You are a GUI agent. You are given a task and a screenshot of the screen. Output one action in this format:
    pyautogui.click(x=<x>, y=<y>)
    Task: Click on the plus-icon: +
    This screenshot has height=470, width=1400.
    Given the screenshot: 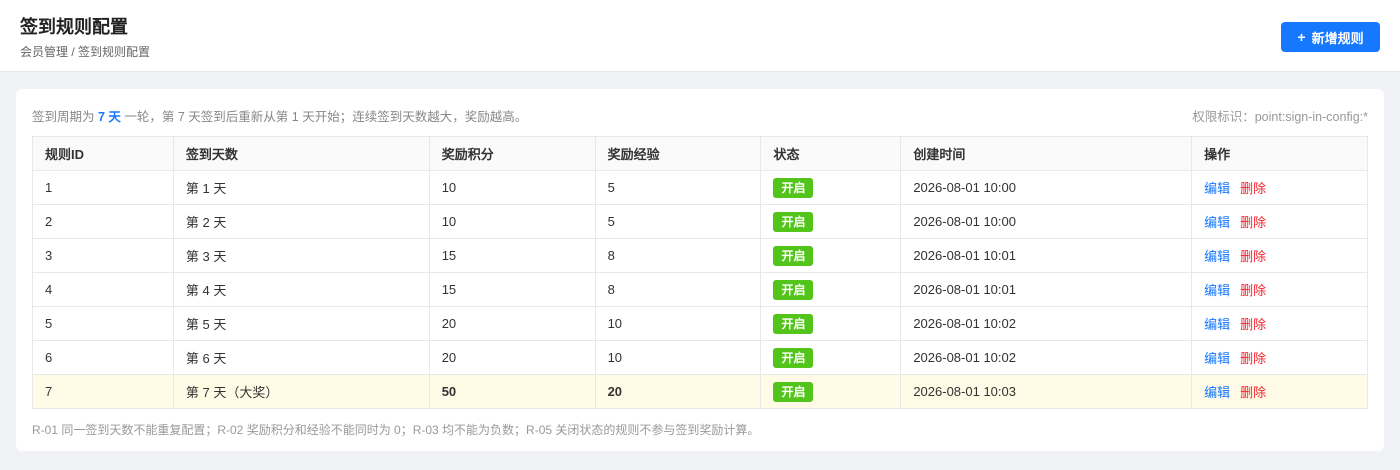 What is the action you would take?
    pyautogui.click(x=1301, y=37)
    